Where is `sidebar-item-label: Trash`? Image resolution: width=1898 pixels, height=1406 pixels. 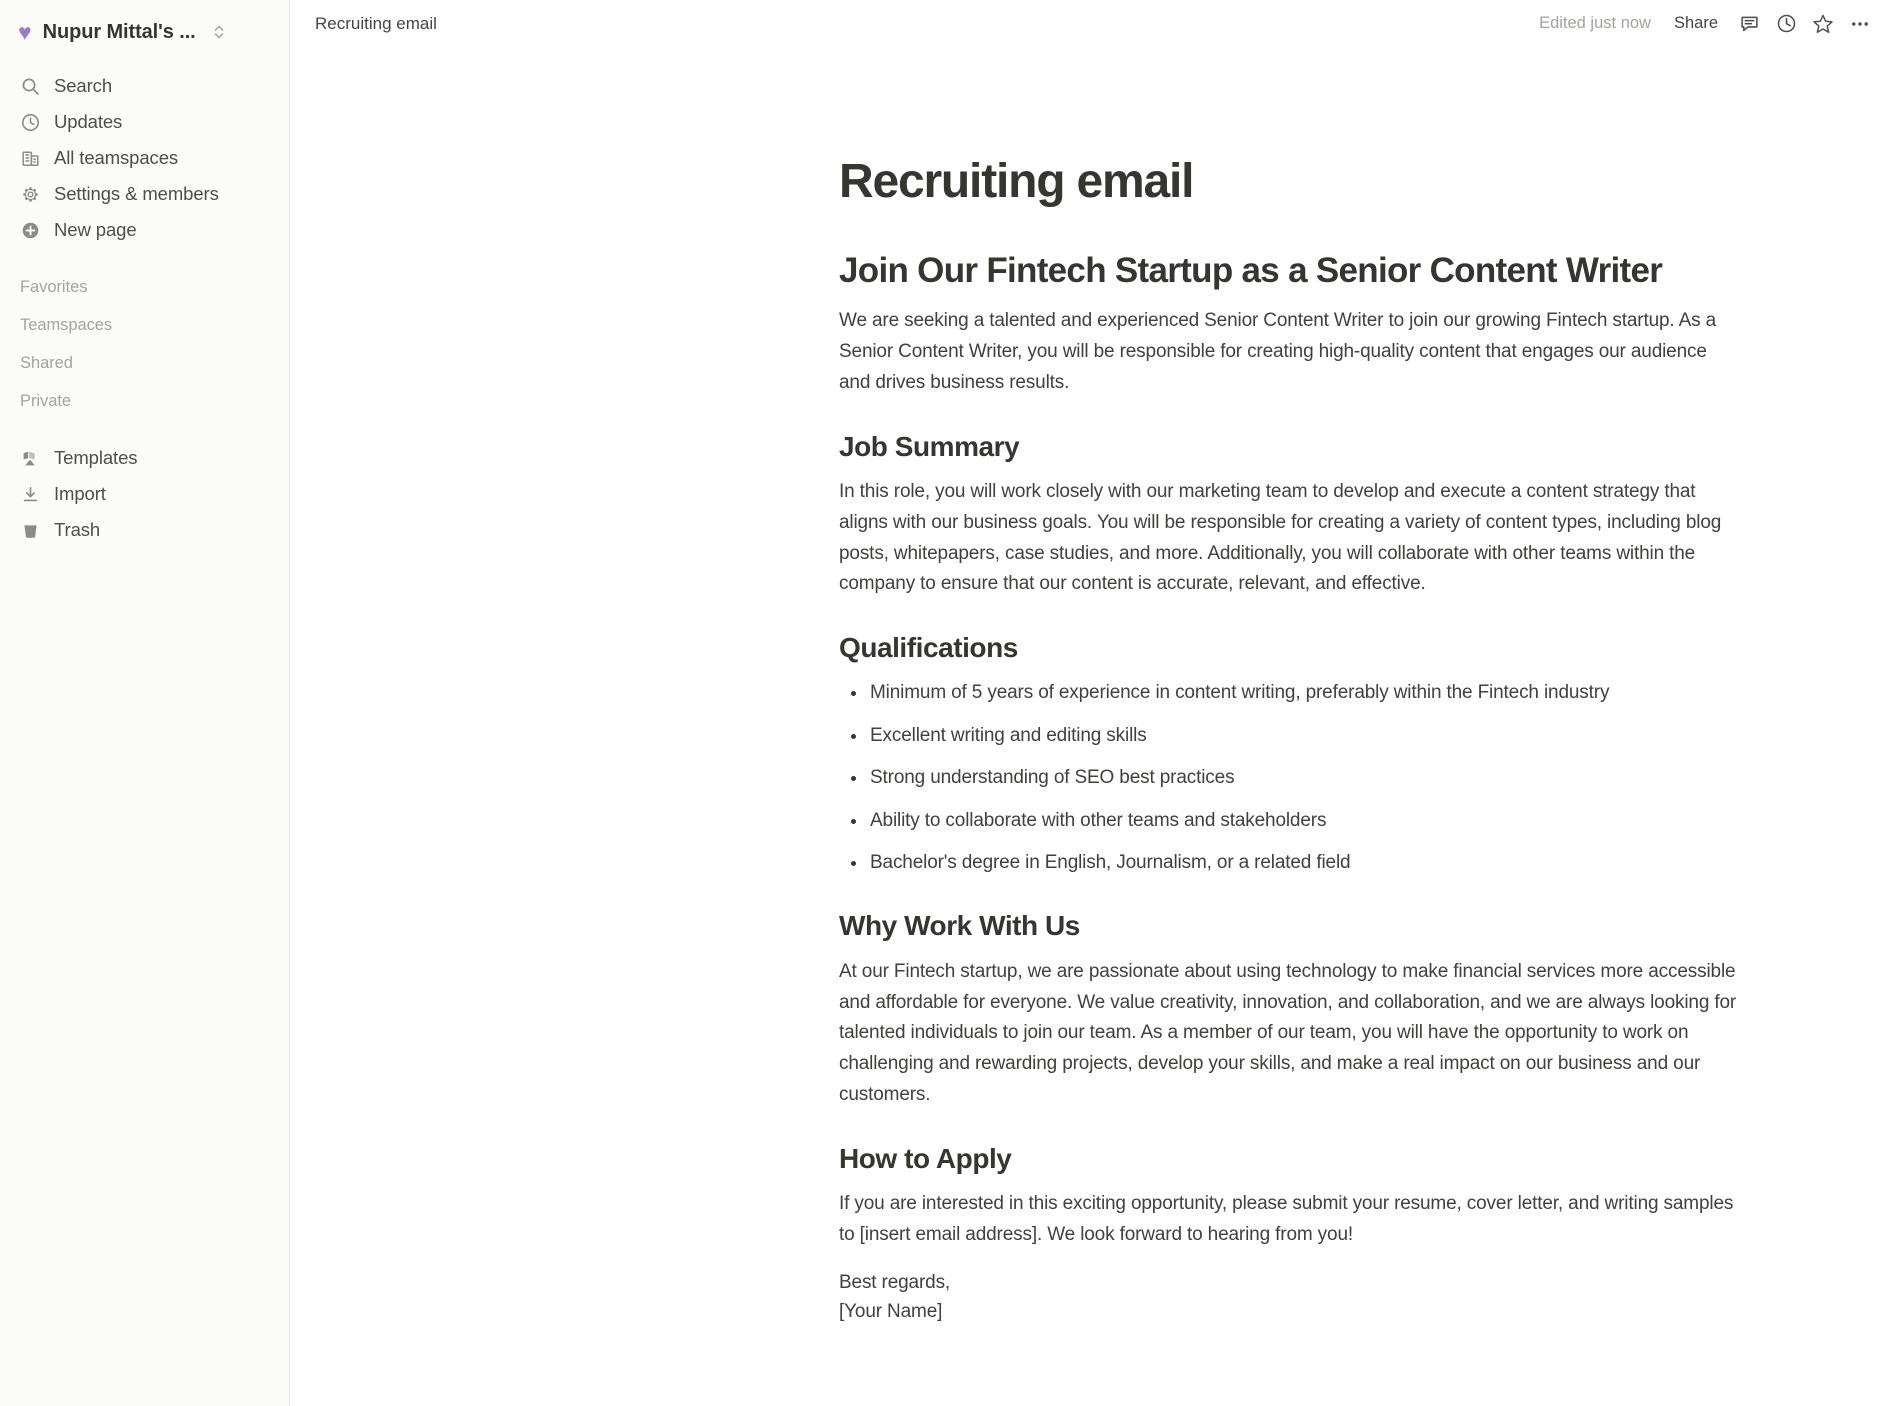 sidebar-item-label: Trash is located at coordinates (77, 529).